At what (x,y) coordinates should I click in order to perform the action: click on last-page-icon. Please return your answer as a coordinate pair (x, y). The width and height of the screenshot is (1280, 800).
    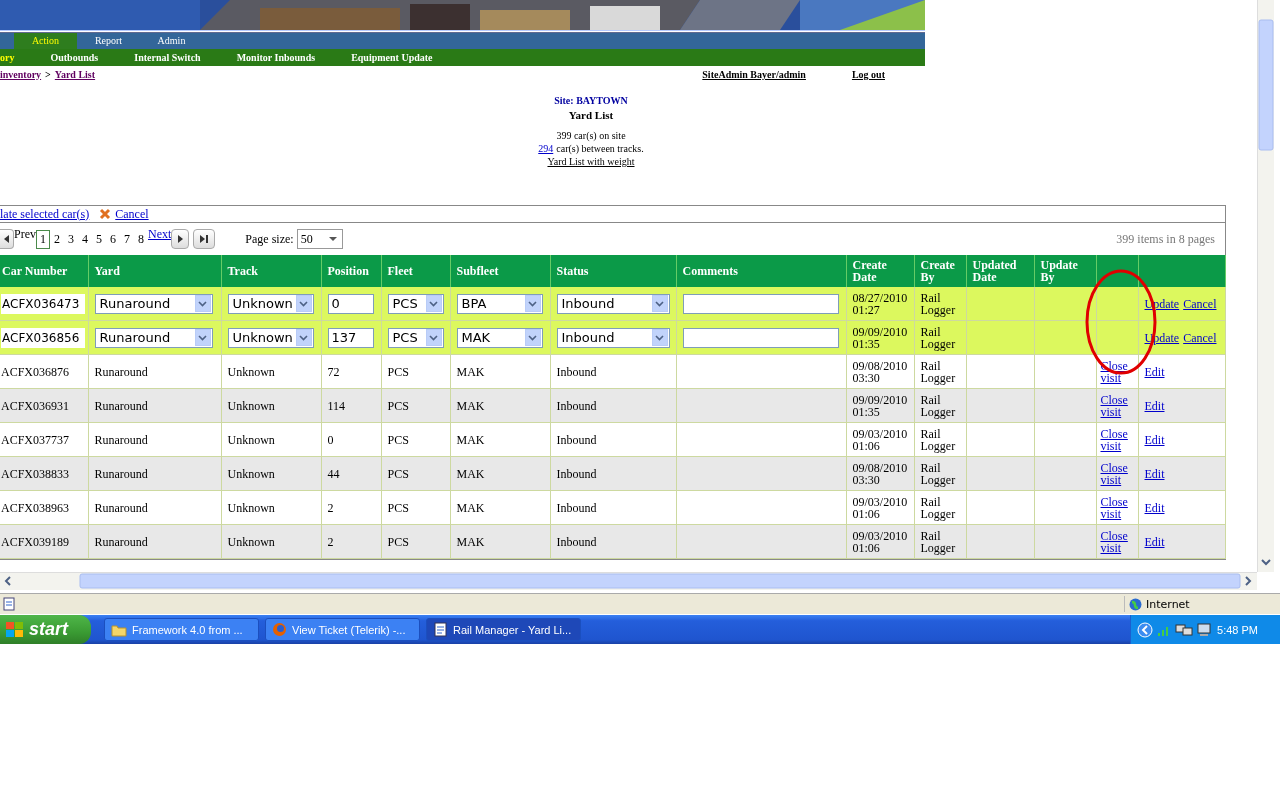
    Looking at the image, I should click on (204, 239).